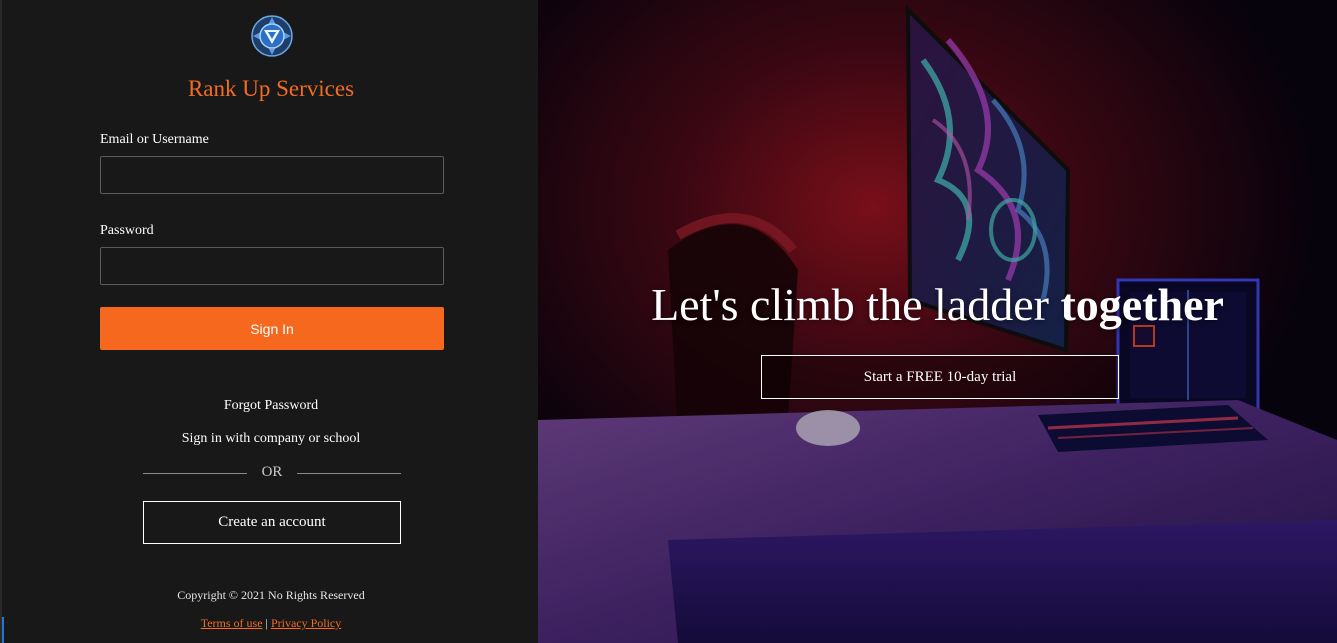 Image resolution: width=1337 pixels, height=643 pixels. I want to click on hero-headline: Let's climb the ladder together, so click(937, 304).